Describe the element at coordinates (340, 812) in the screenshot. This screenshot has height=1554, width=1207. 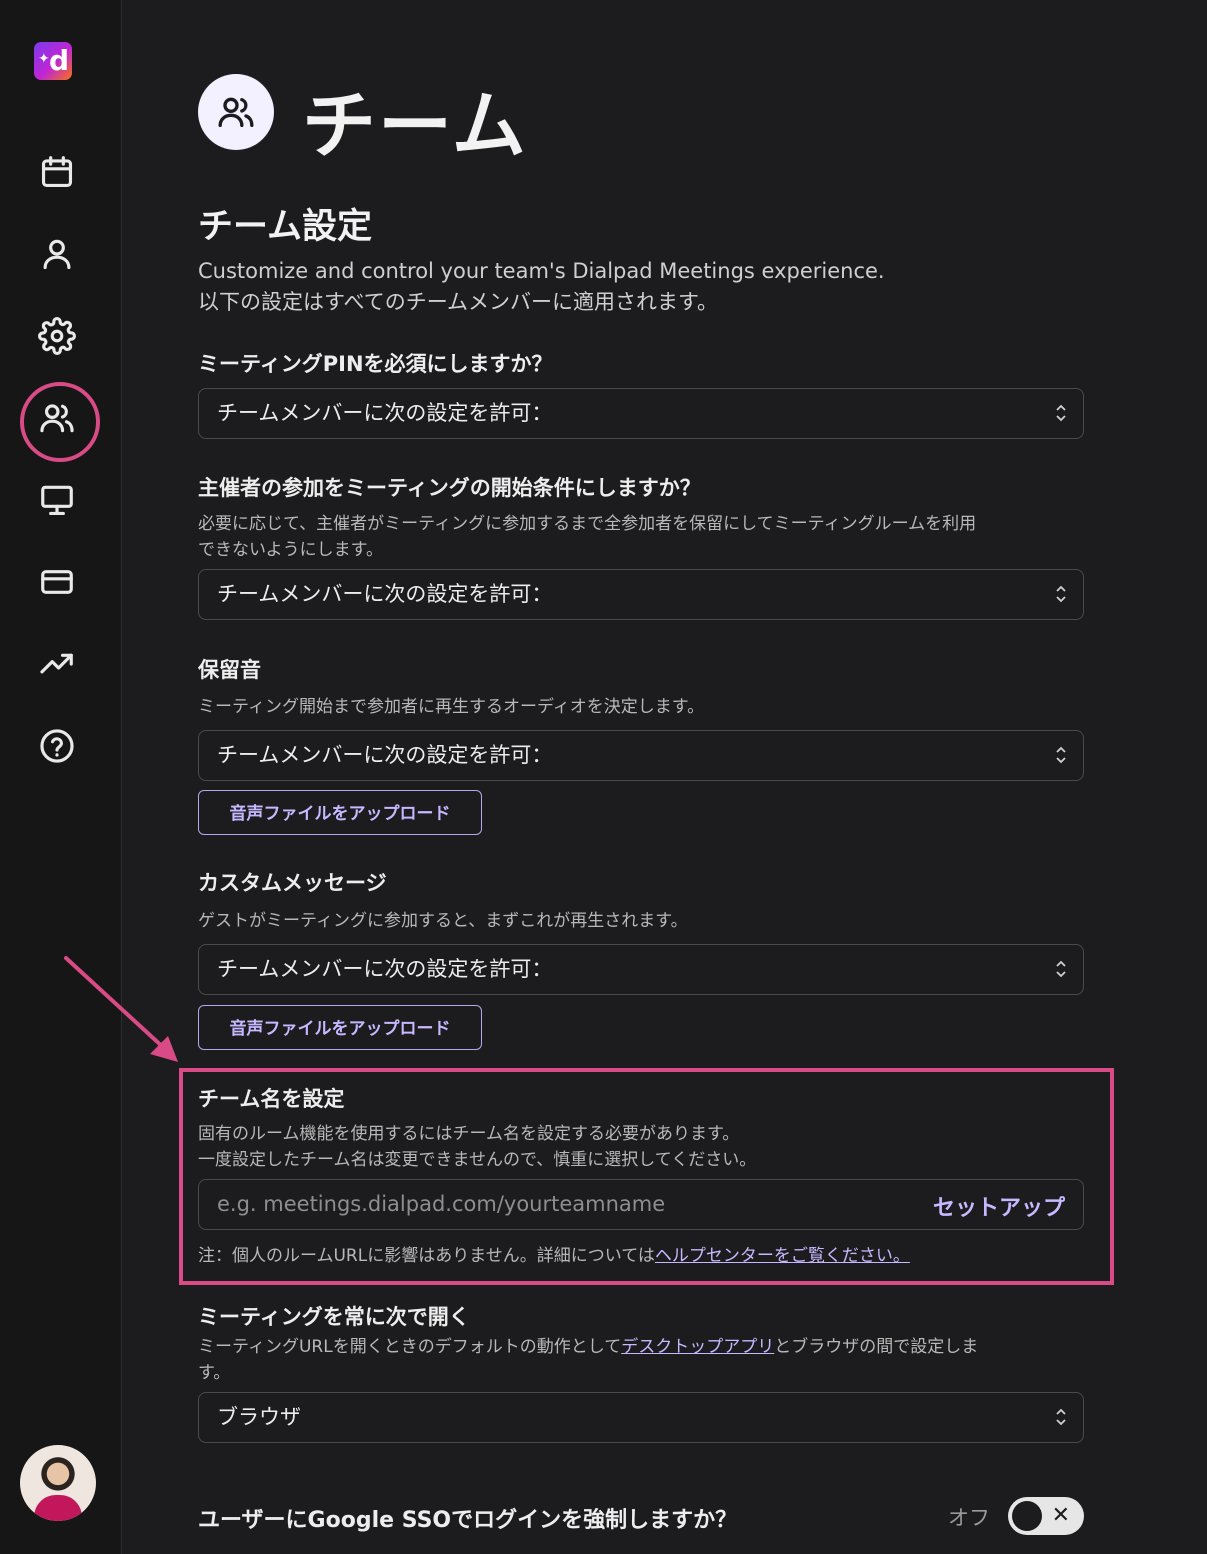
I see `hold-music-upload-button: 音声ファイルをアップロード` at that location.